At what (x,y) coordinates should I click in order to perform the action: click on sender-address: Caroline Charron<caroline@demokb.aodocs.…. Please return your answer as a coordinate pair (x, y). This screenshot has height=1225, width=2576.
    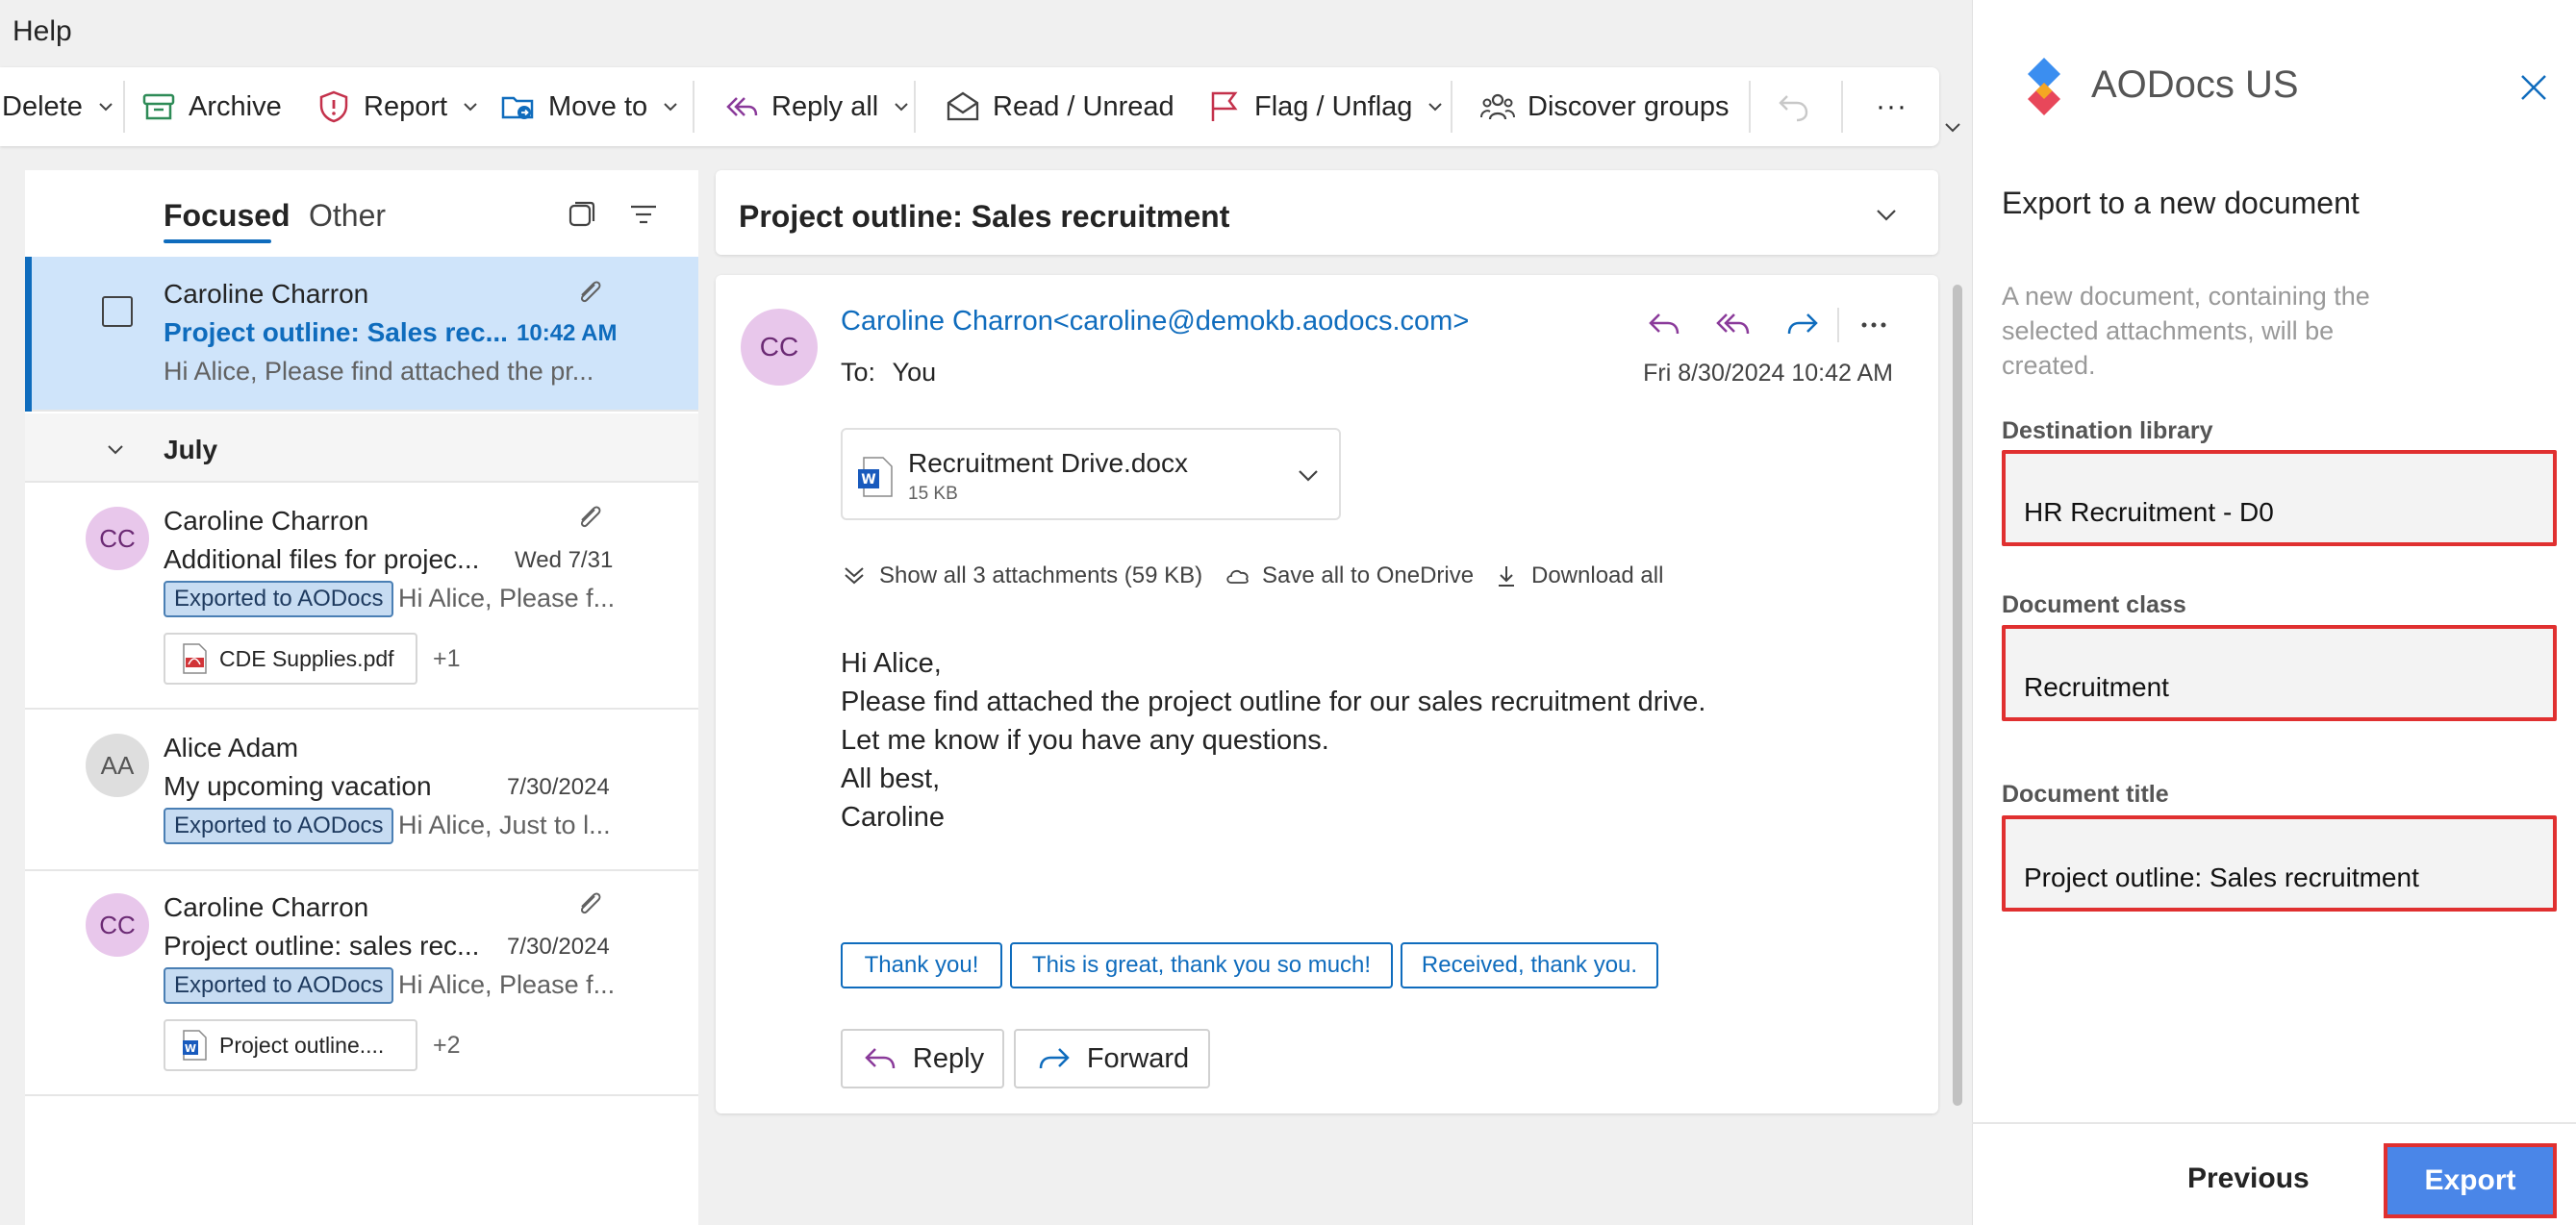
    Looking at the image, I should click on (1155, 322).